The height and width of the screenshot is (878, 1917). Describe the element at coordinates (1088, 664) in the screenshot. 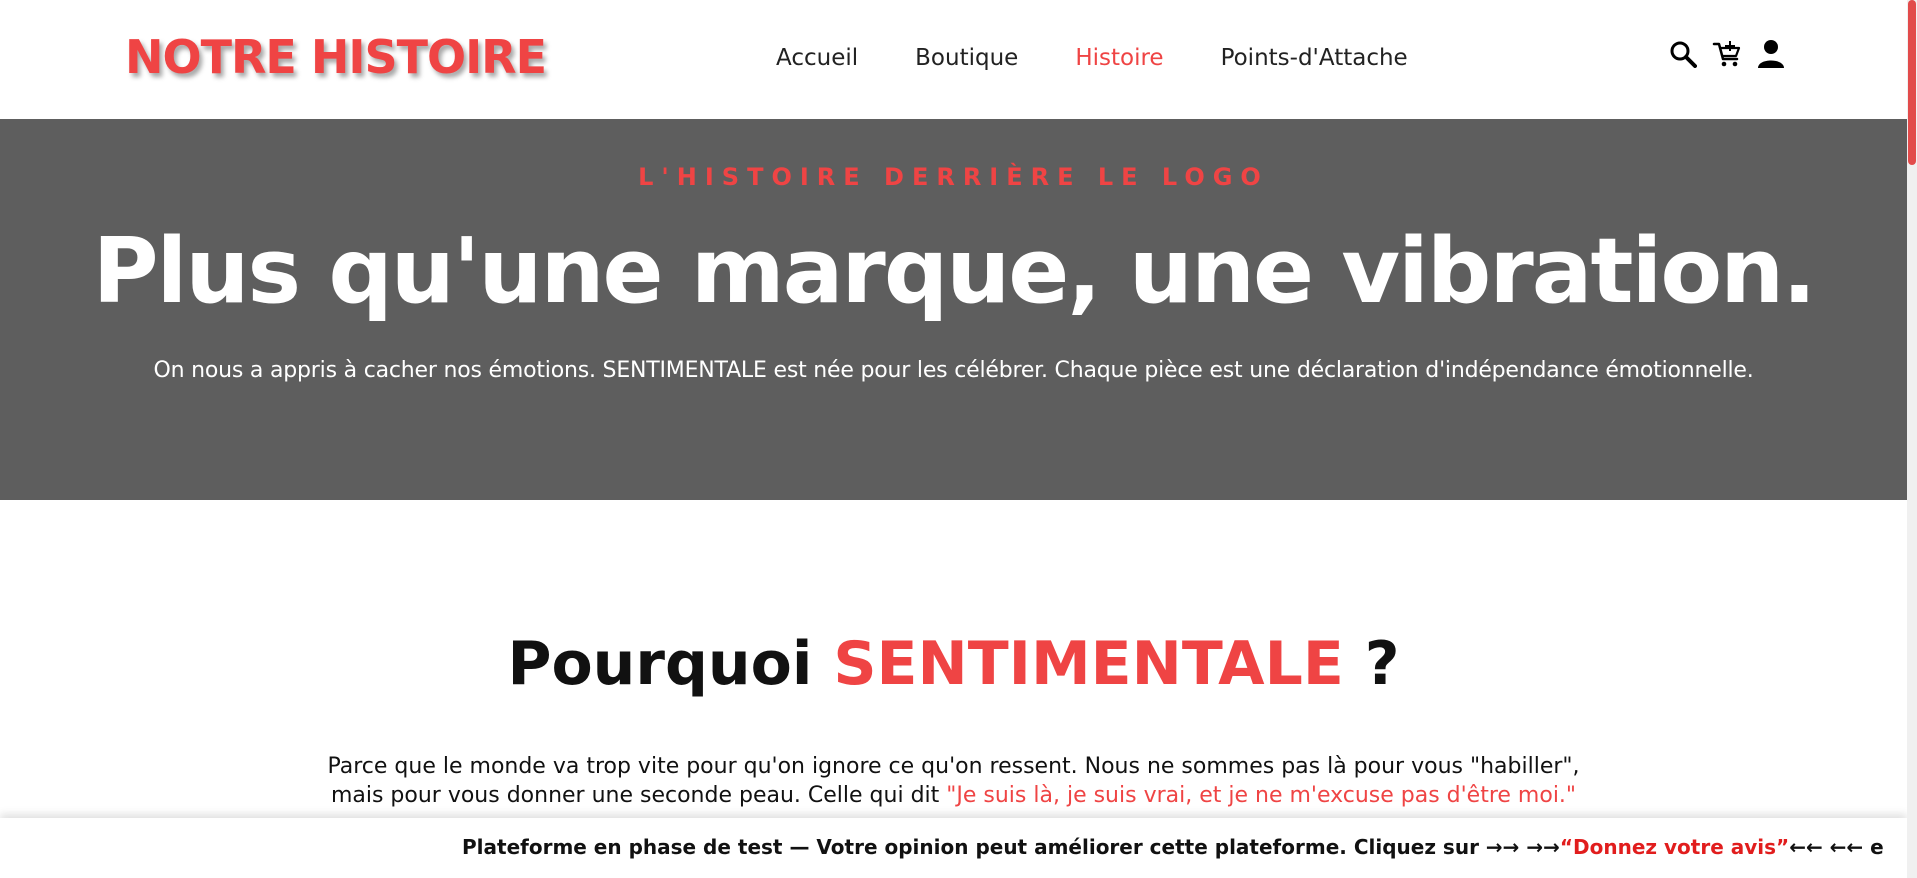

I see `why-title-accent: SENTIMENTALE` at that location.